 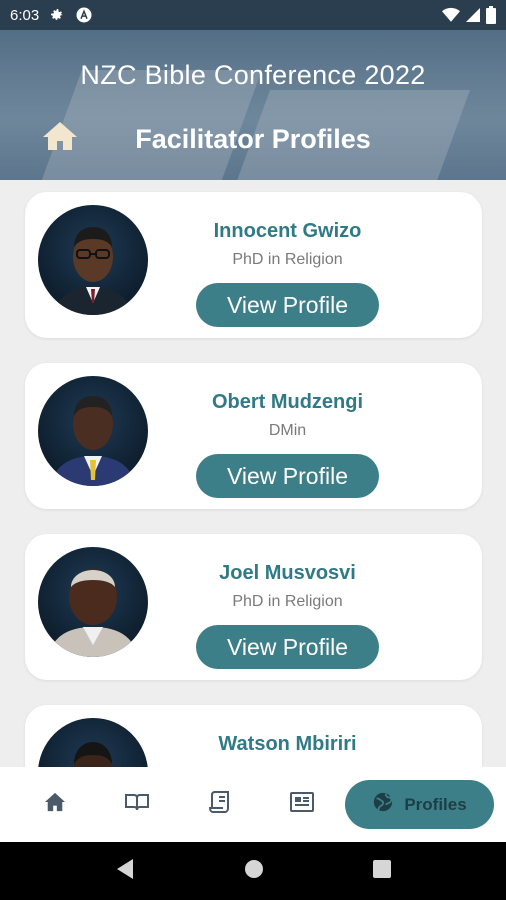 I want to click on nav-scroll, so click(x=219, y=804).